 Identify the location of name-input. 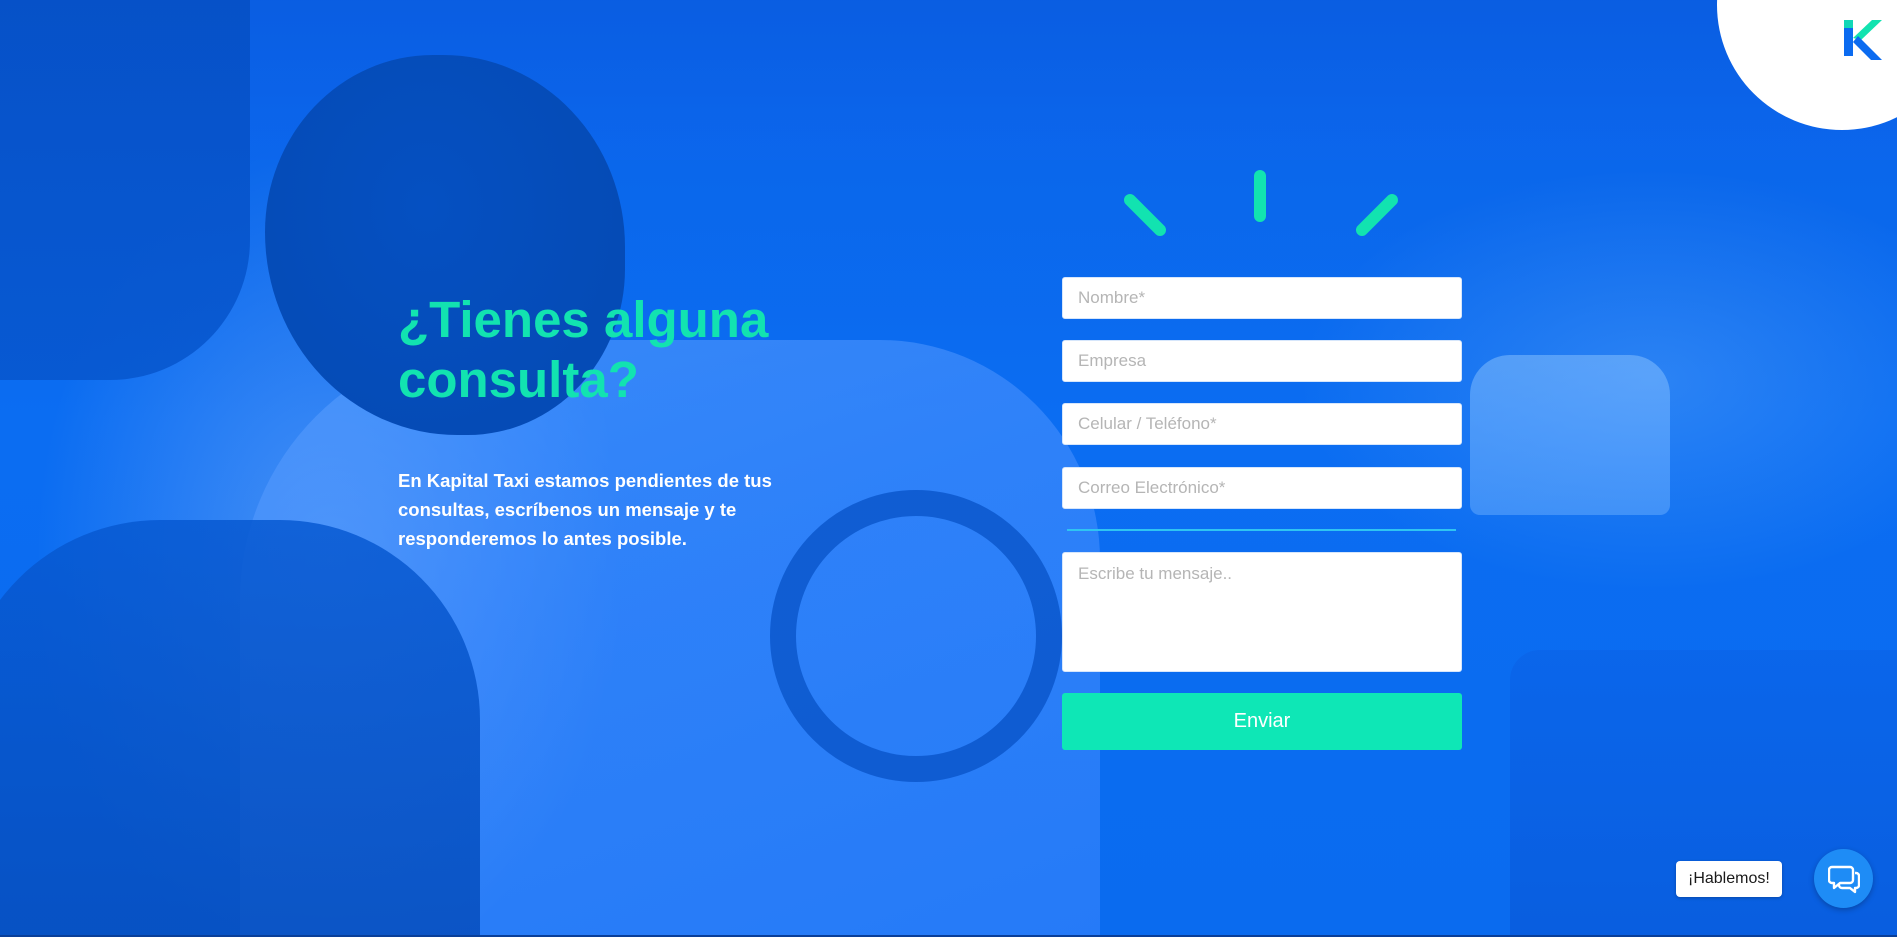
(1262, 298).